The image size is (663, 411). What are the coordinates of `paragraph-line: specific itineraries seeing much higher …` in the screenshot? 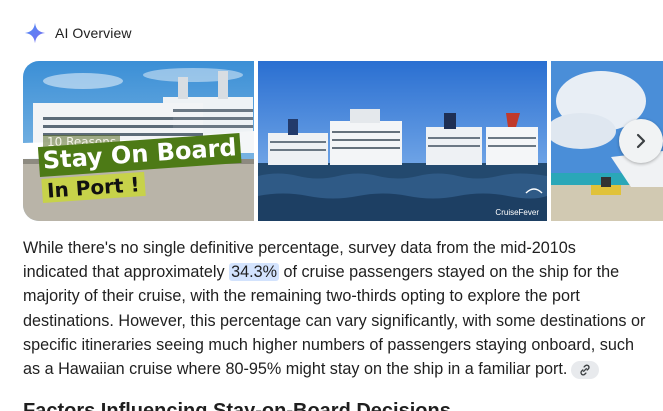 It's located at (328, 344).